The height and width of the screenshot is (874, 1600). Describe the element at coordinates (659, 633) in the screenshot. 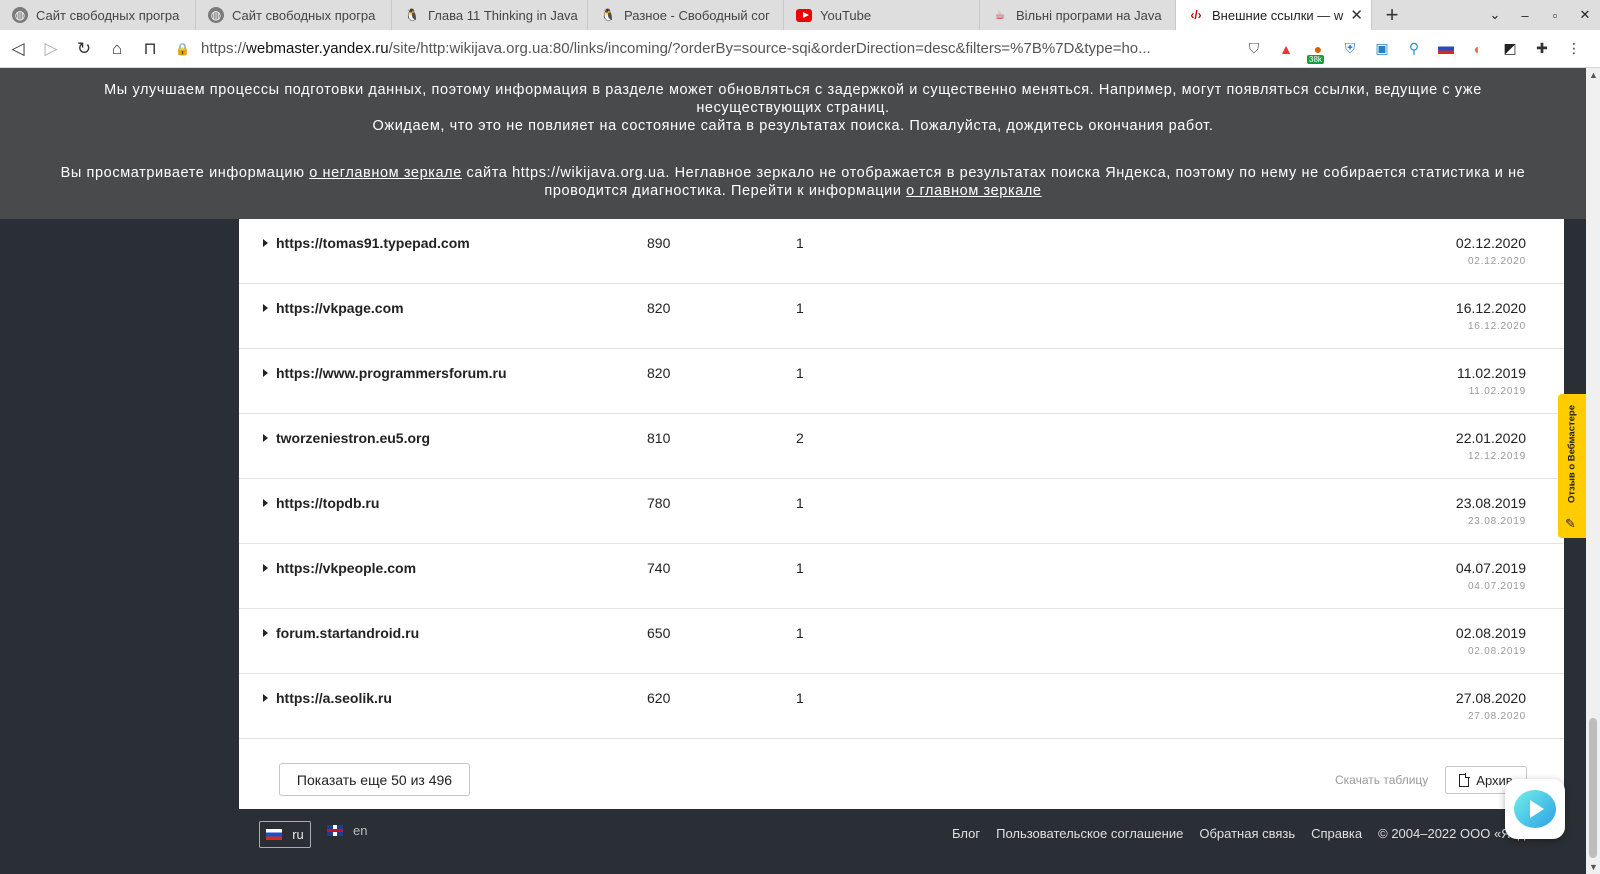

I see `sqi-cell: 650` at that location.